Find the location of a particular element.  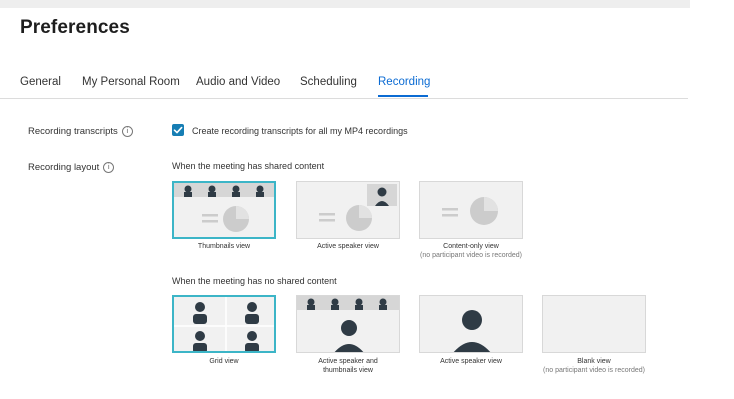

active-speaker-thumbnails-view-option is located at coordinates (348, 324).